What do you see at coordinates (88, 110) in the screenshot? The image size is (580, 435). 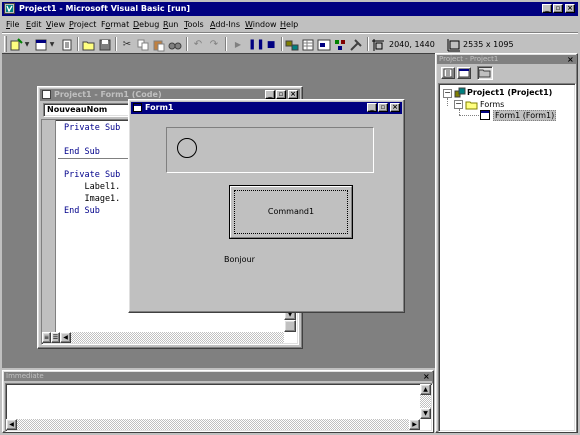 I see `object-combo: NouveauNom` at bounding box center [88, 110].